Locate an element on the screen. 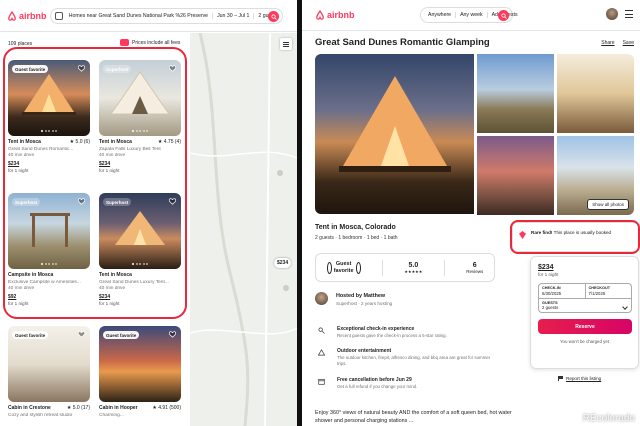 The image size is (640, 426). listing-title: Cabin in Hooper is located at coordinates (118, 408).